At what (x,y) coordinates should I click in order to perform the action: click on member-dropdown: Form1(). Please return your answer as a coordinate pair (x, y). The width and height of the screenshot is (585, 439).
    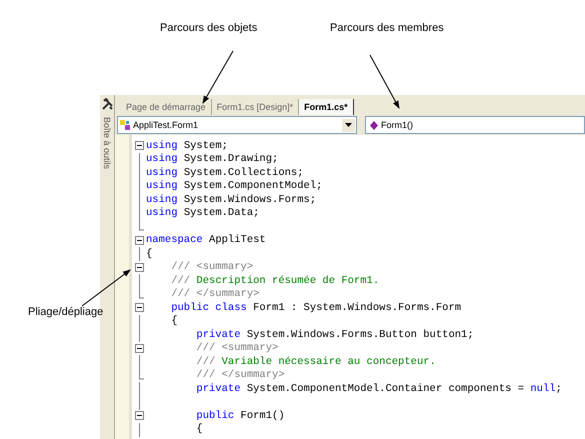
    Looking at the image, I should click on (475, 125).